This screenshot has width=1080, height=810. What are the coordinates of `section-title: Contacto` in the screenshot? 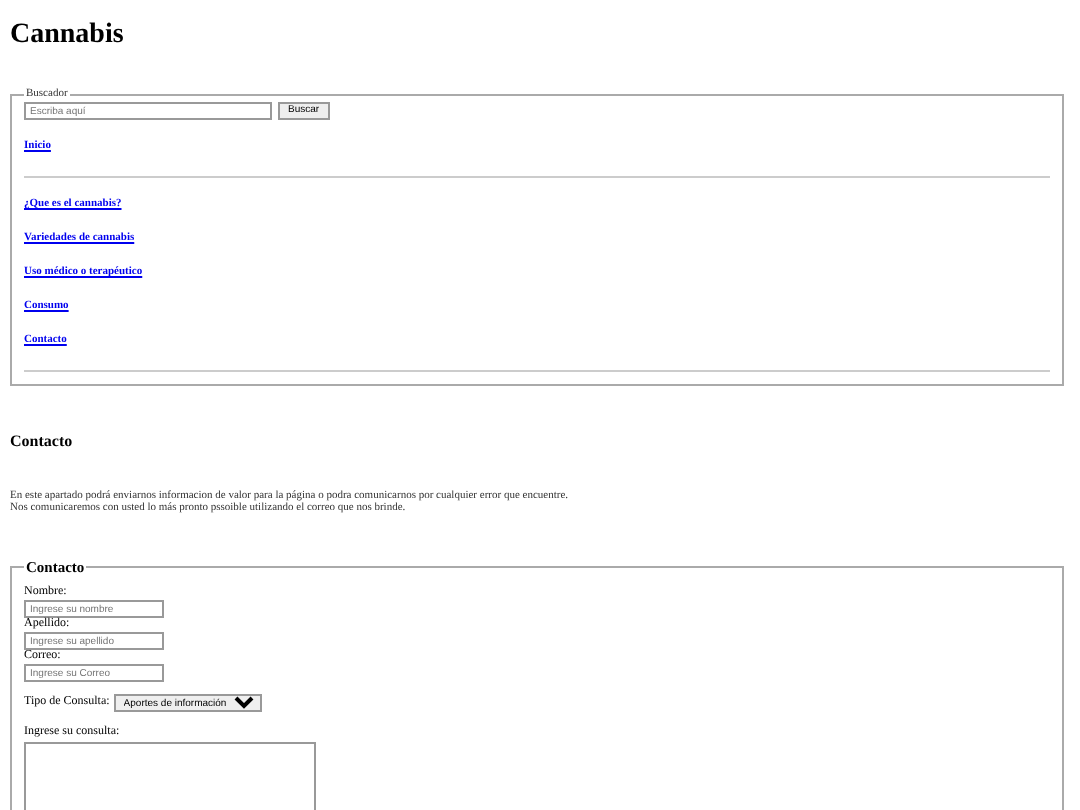 It's located at (41, 442).